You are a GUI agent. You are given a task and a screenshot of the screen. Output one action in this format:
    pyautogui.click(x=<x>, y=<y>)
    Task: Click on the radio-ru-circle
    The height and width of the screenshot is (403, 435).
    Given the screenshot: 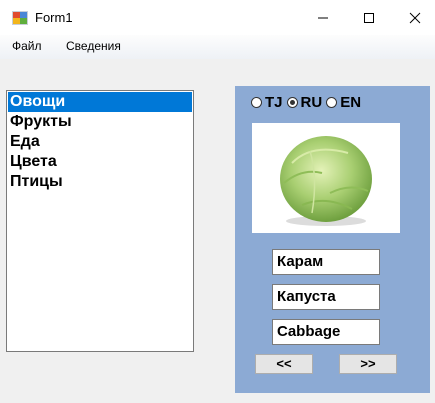 What is the action you would take?
    pyautogui.click(x=292, y=102)
    